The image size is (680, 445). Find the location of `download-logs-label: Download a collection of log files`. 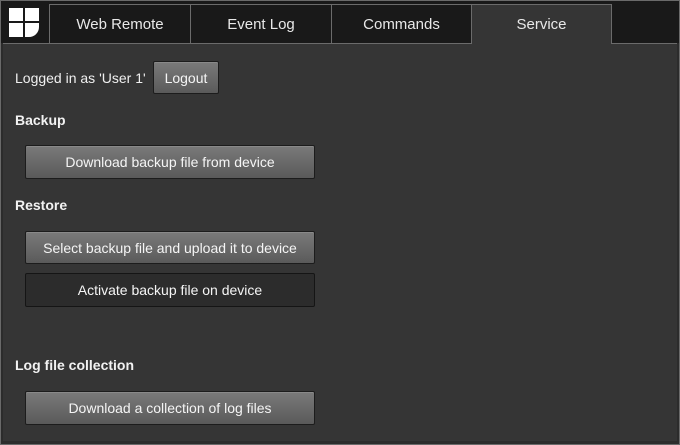

download-logs-label: Download a collection of log files is located at coordinates (170, 408).